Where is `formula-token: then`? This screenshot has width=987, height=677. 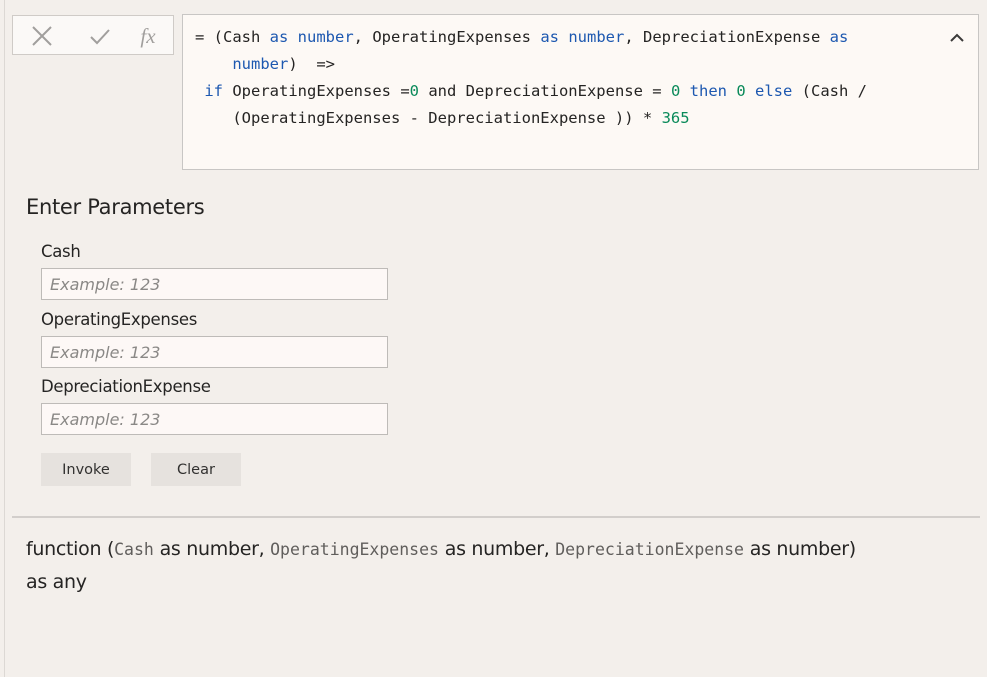
formula-token: then is located at coordinates (708, 91).